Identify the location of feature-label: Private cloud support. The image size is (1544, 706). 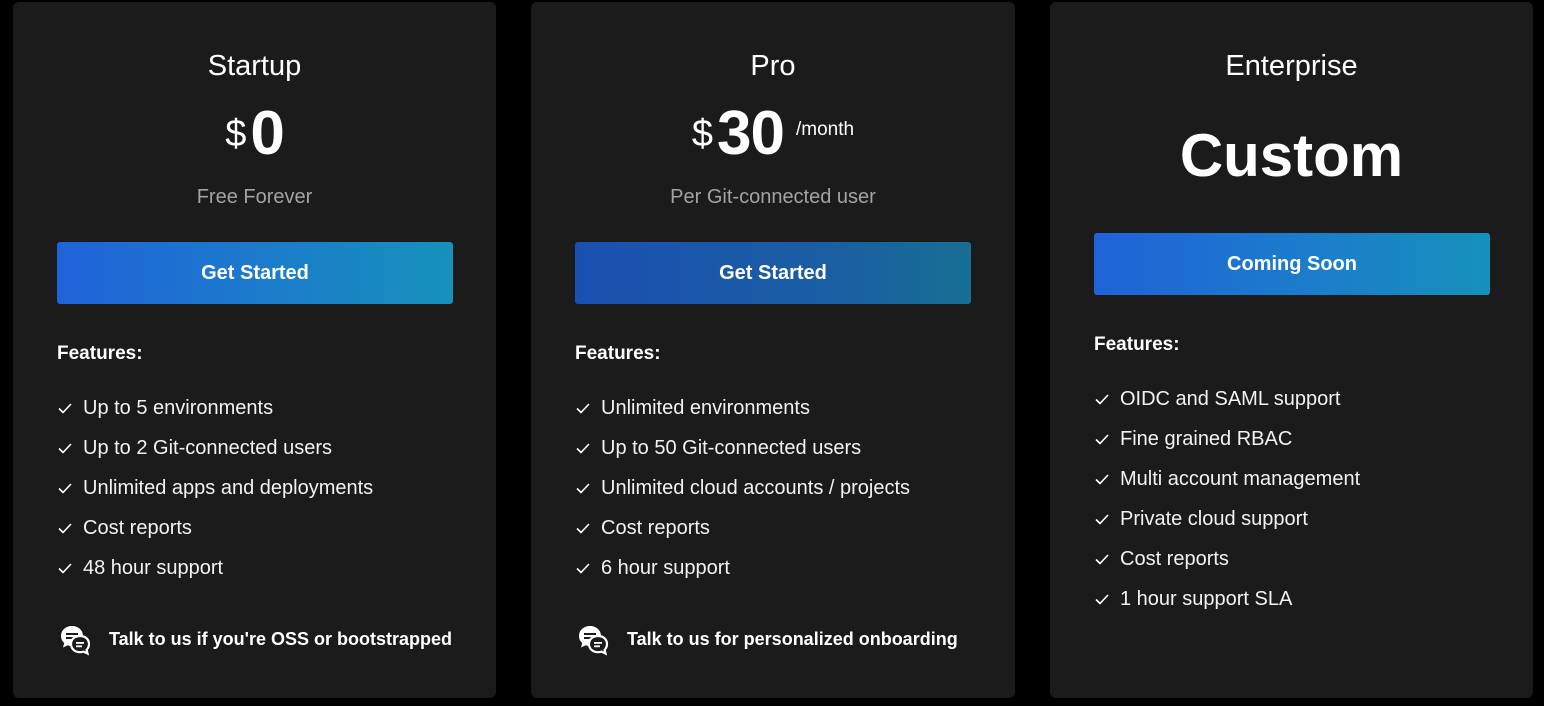
(1214, 518).